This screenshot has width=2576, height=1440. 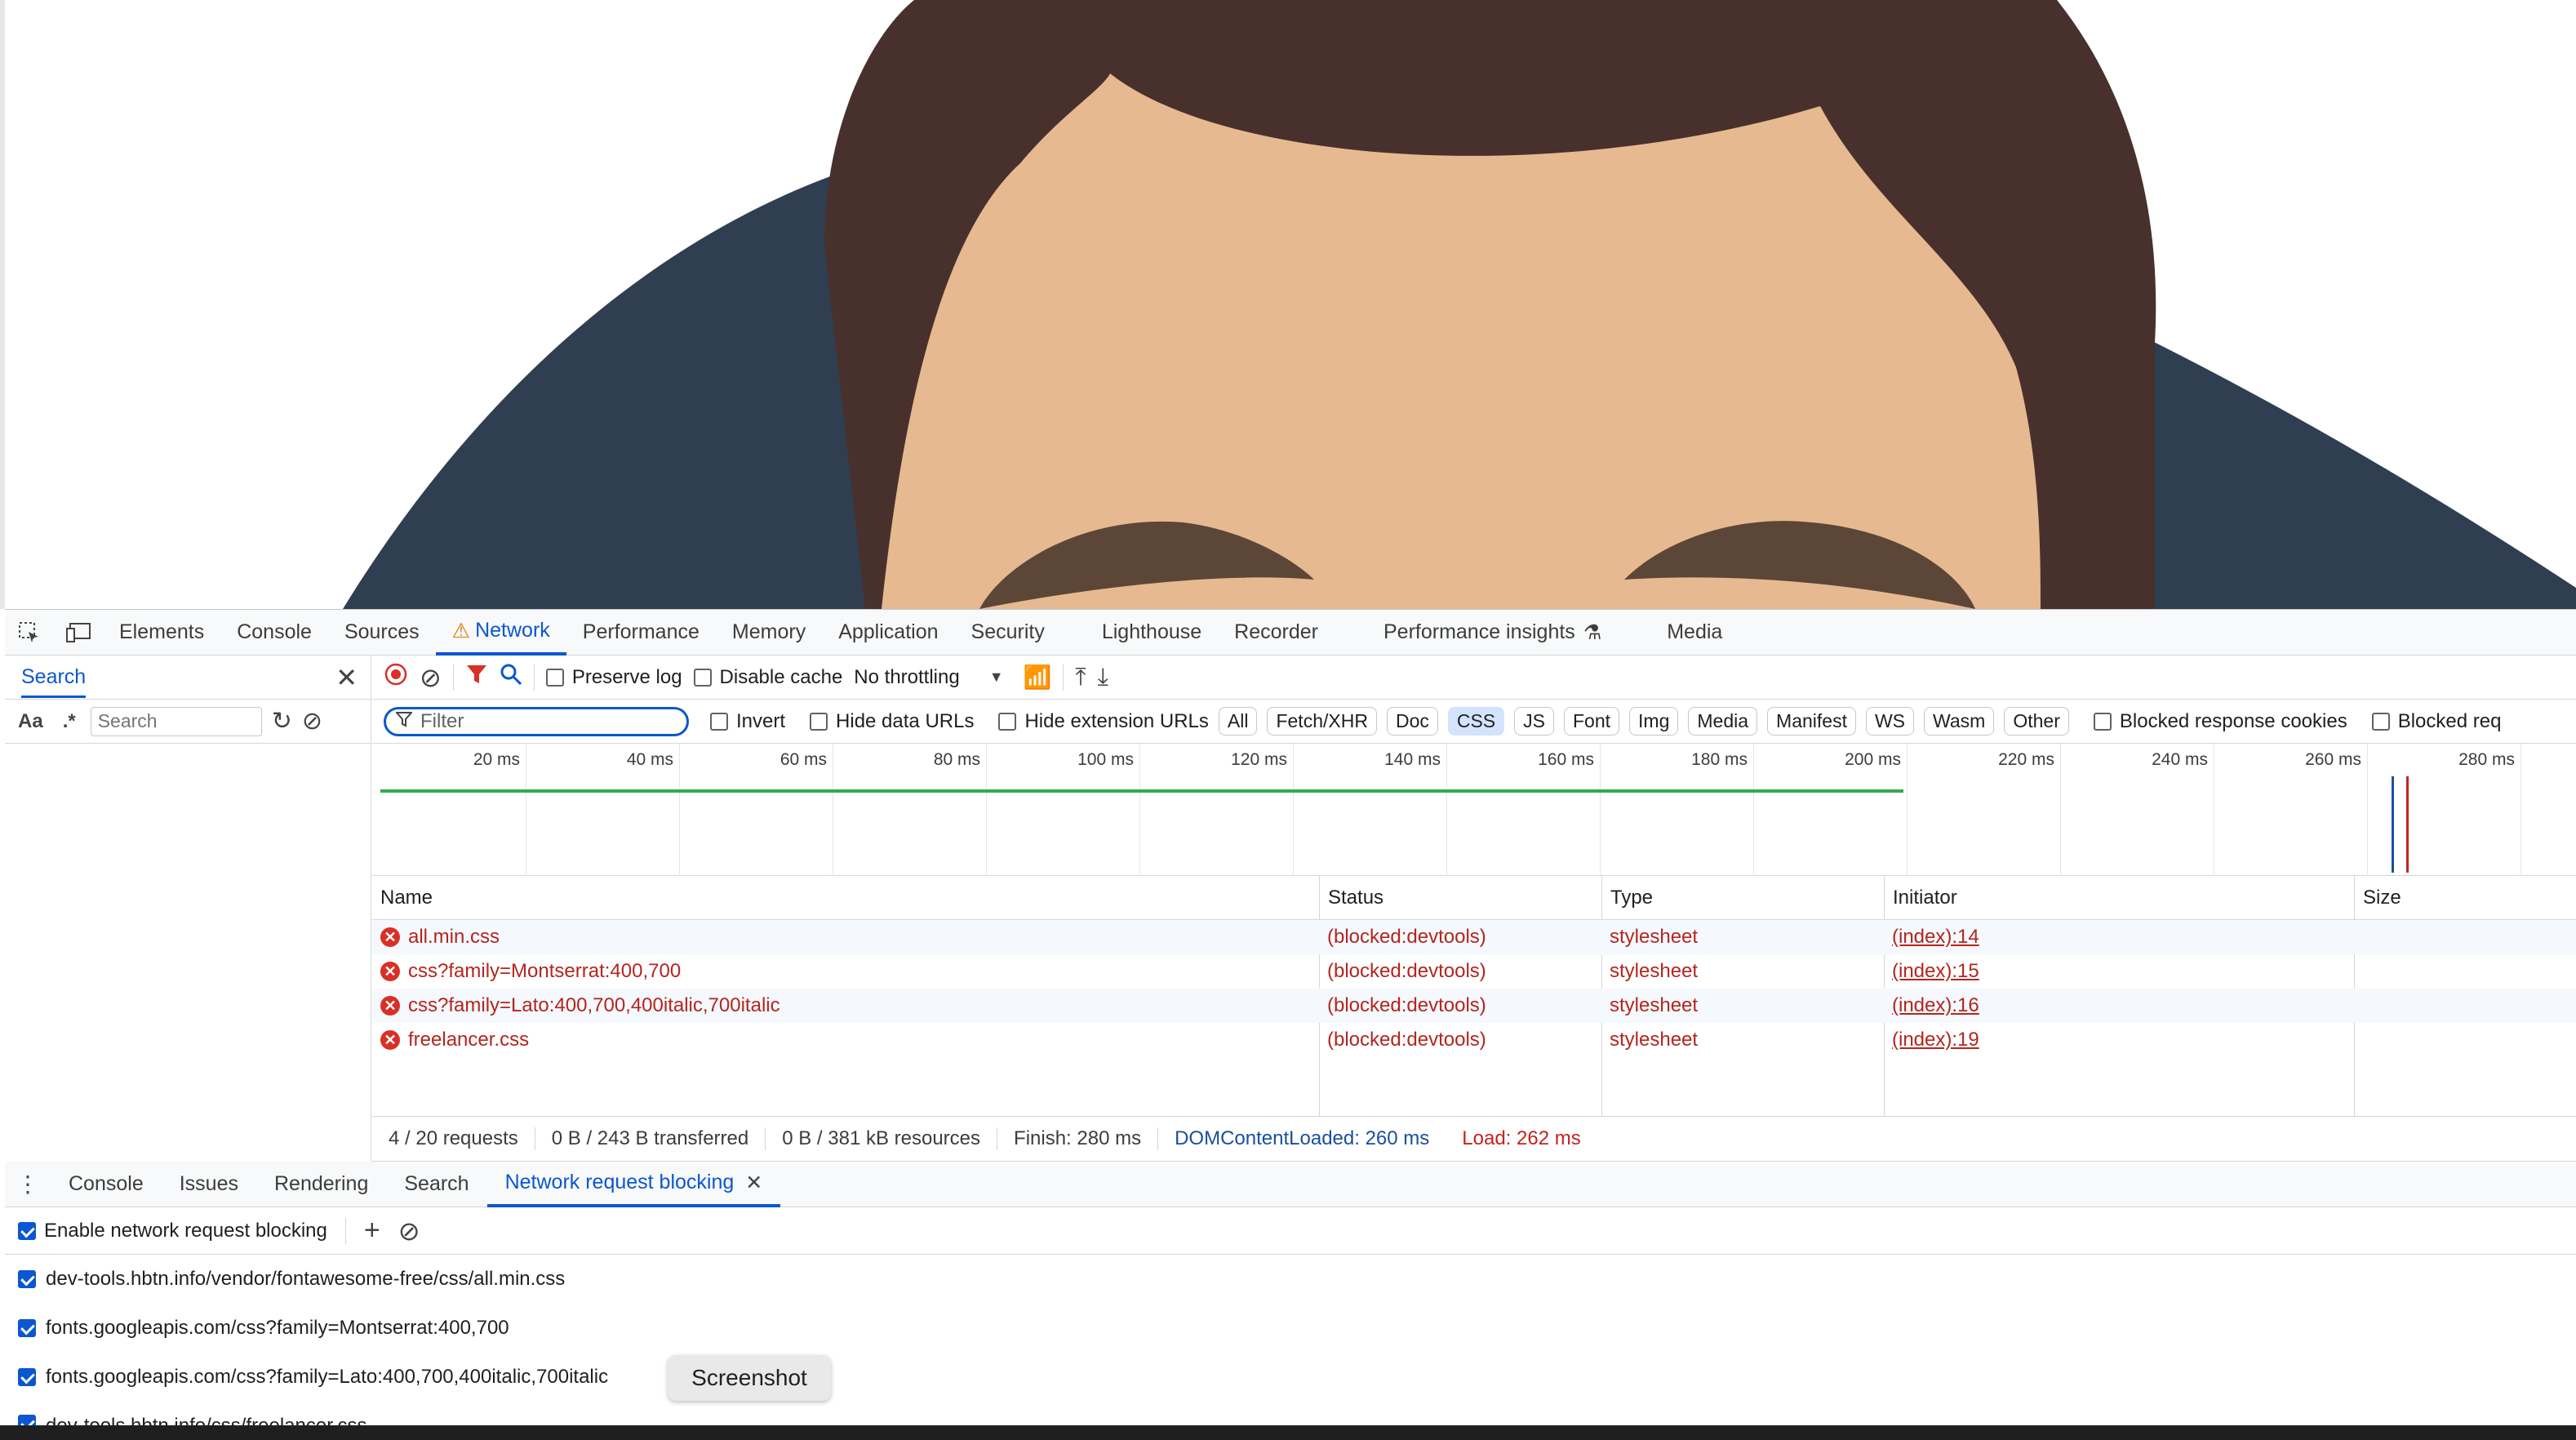 What do you see at coordinates (209, 1184) in the screenshot?
I see `drawer-tab-issues: Issues` at bounding box center [209, 1184].